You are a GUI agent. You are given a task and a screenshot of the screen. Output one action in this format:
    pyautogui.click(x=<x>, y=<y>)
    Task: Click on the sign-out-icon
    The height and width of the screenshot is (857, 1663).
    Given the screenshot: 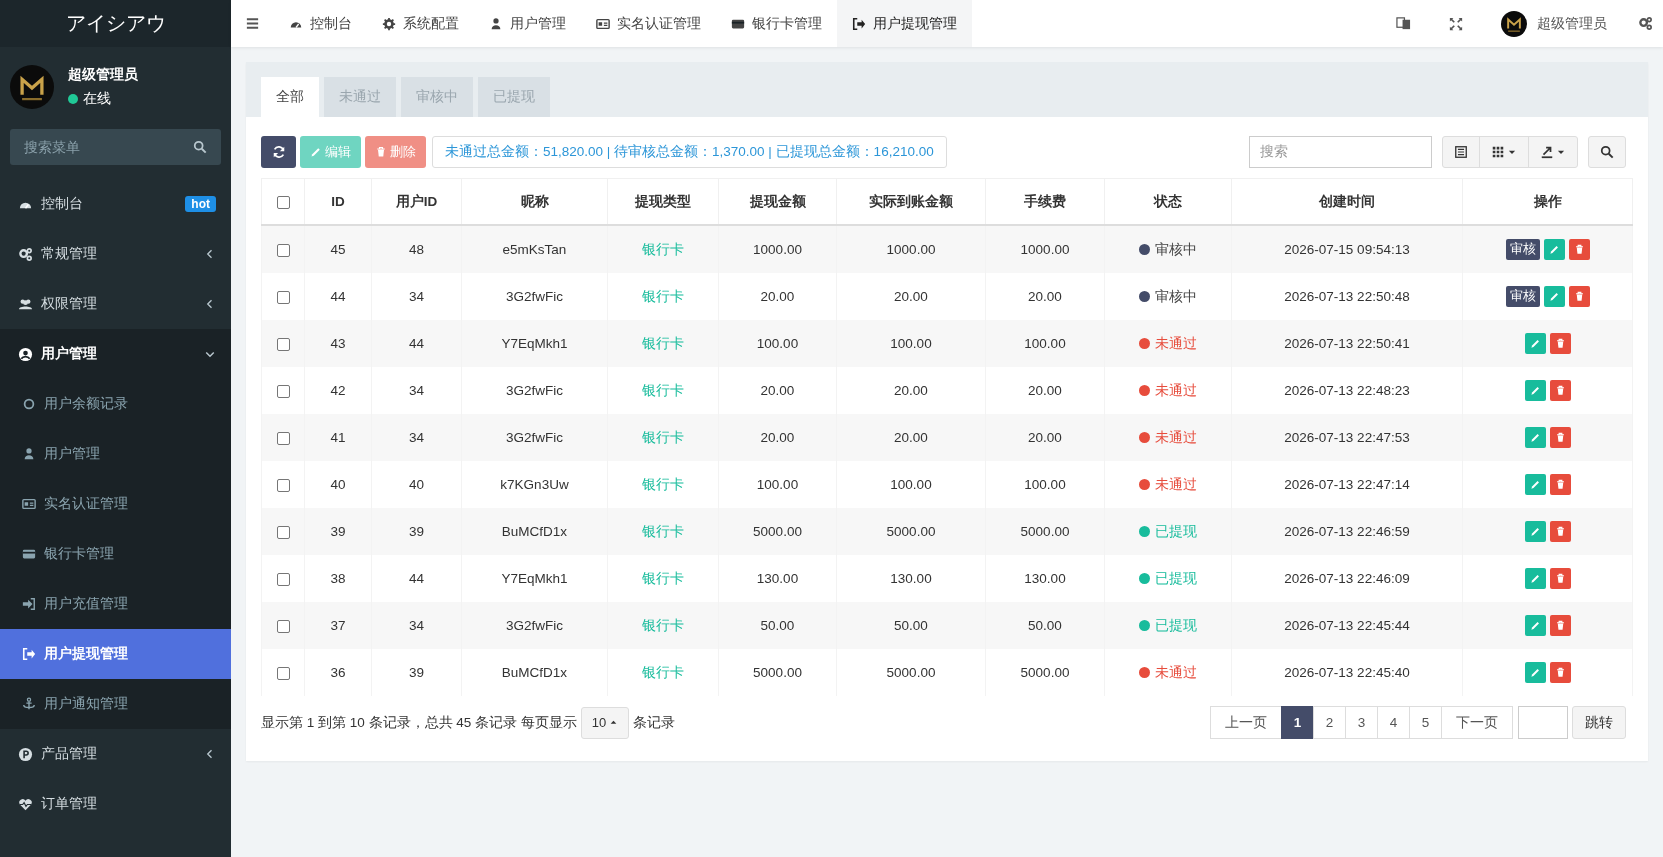 What is the action you would take?
    pyautogui.click(x=859, y=23)
    